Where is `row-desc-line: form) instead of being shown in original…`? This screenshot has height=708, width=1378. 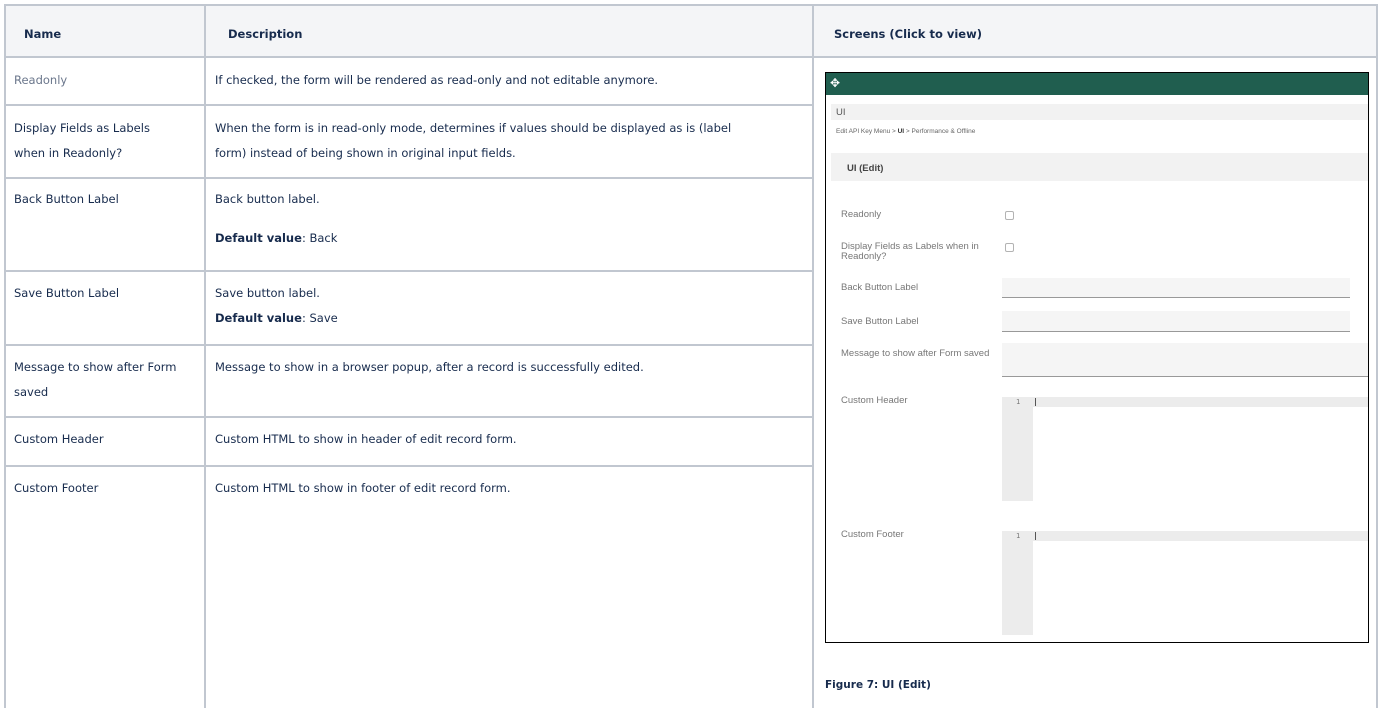
row-desc-line: form) instead of being shown in original… is located at coordinates (365, 153).